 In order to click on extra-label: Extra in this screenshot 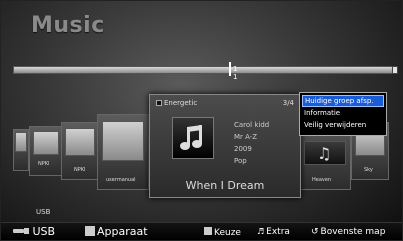, I will do `click(278, 232)`.